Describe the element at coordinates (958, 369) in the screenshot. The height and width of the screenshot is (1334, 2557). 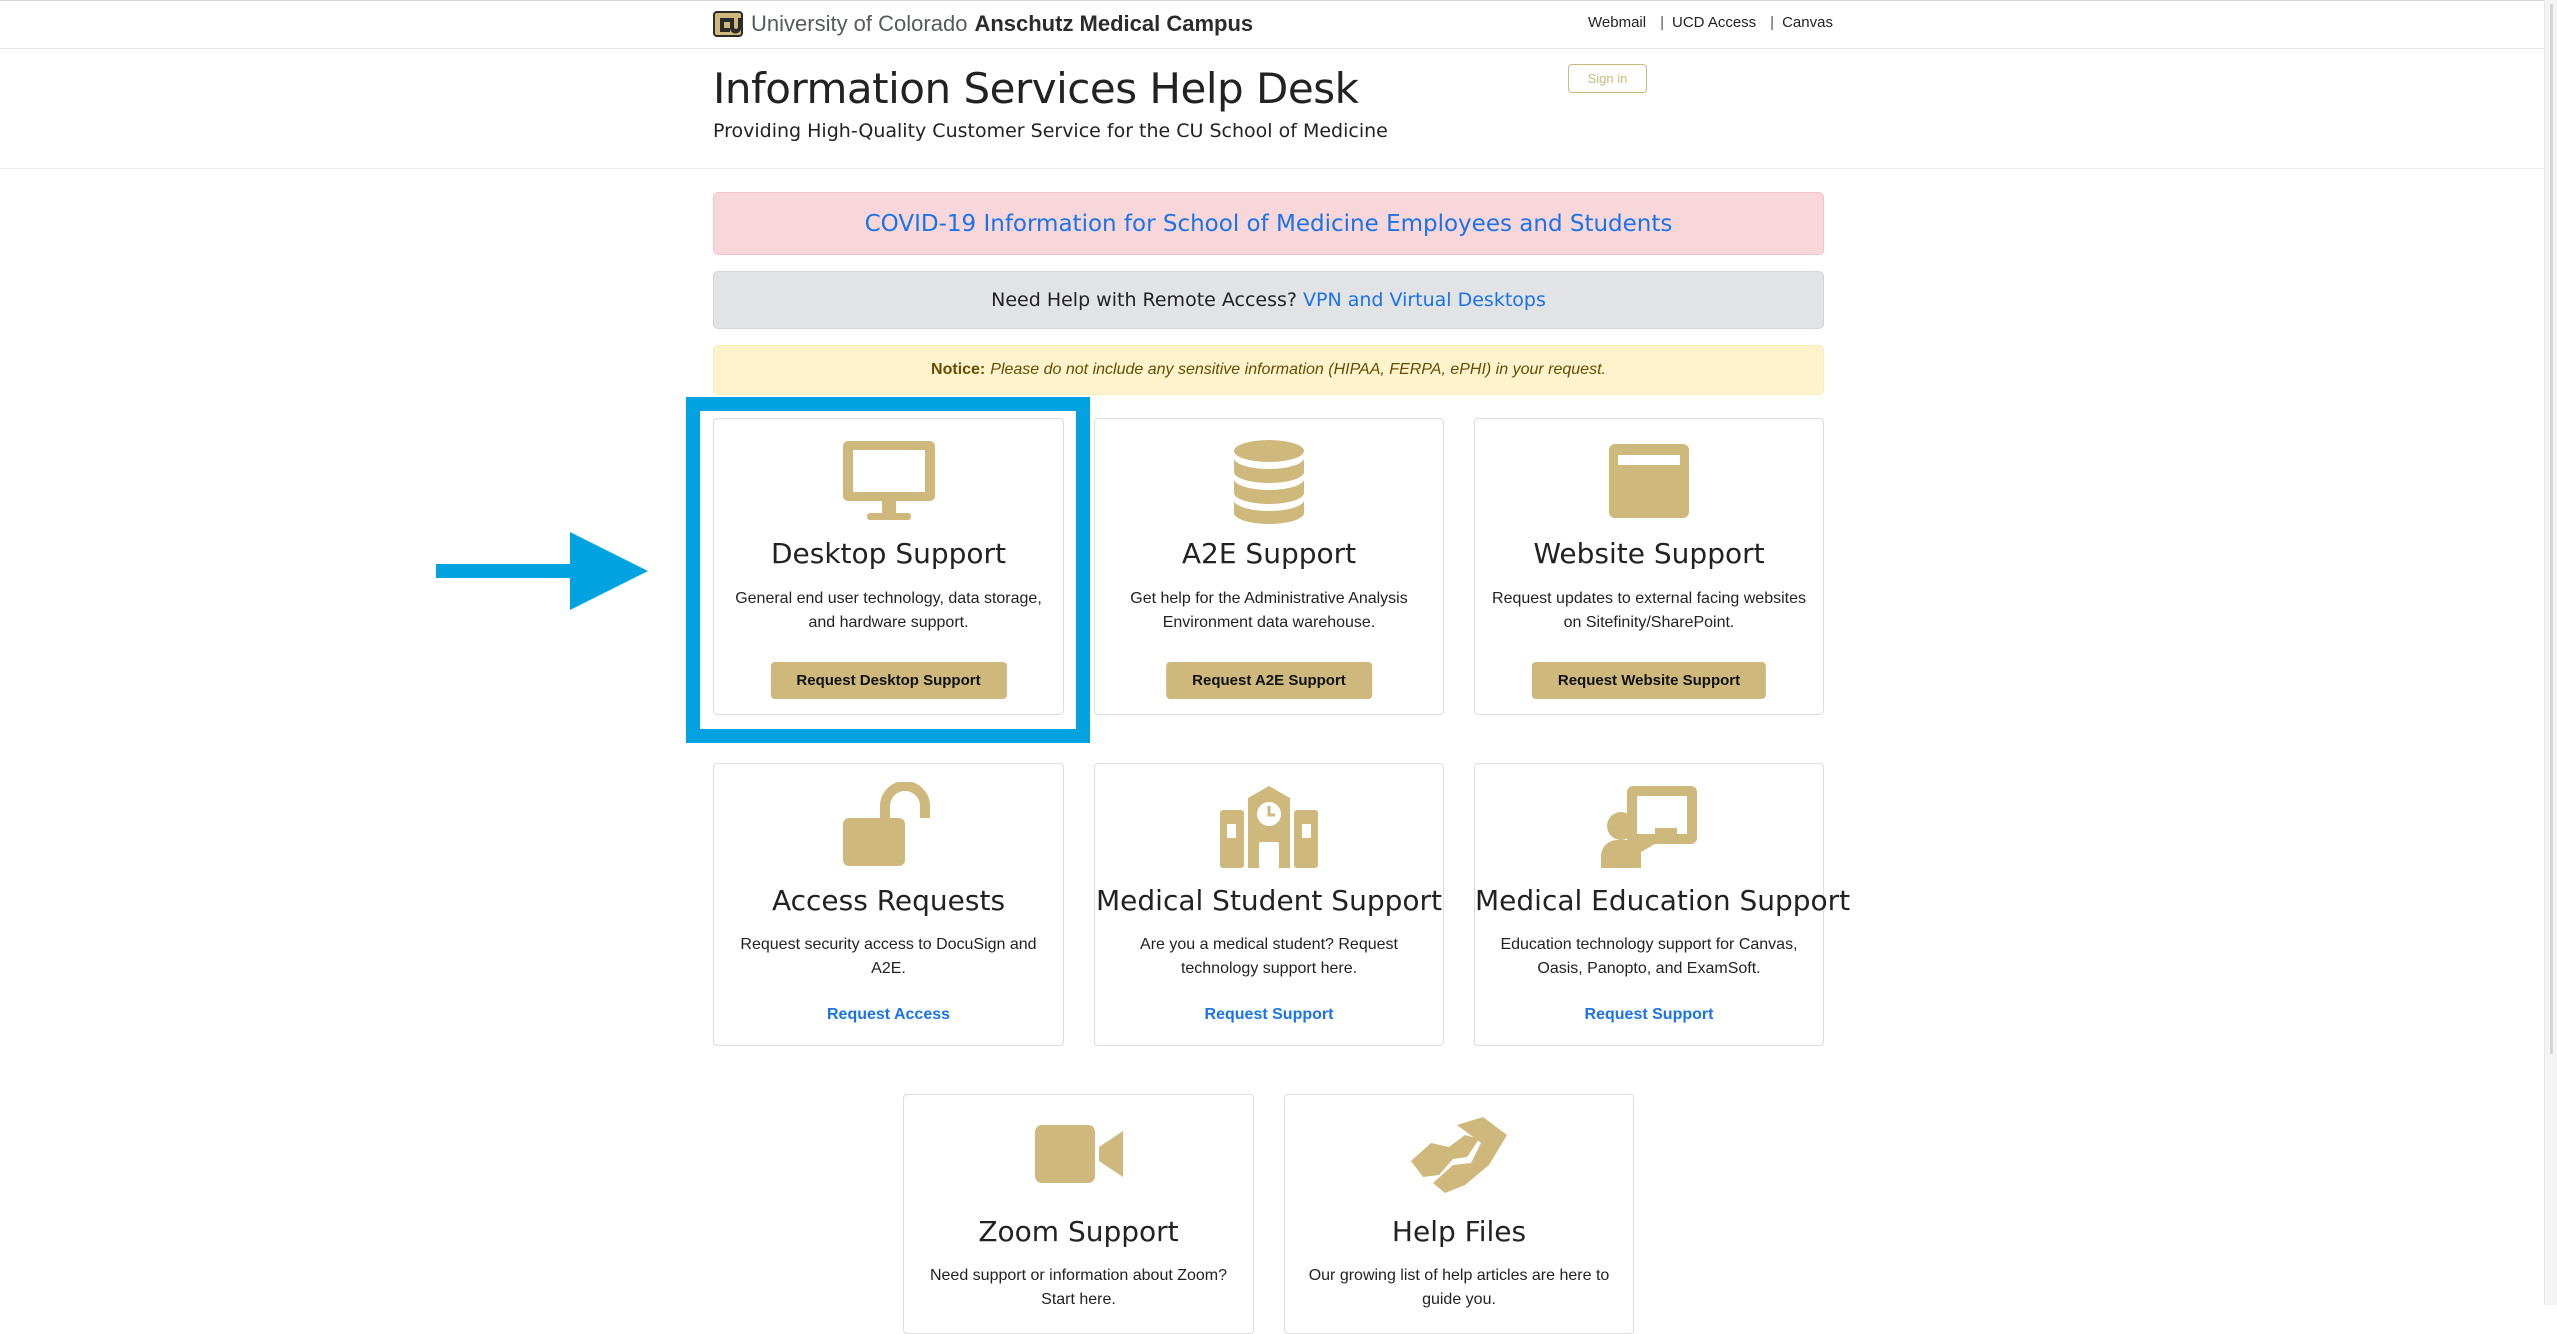
I see `notice-label: Notice:` at that location.